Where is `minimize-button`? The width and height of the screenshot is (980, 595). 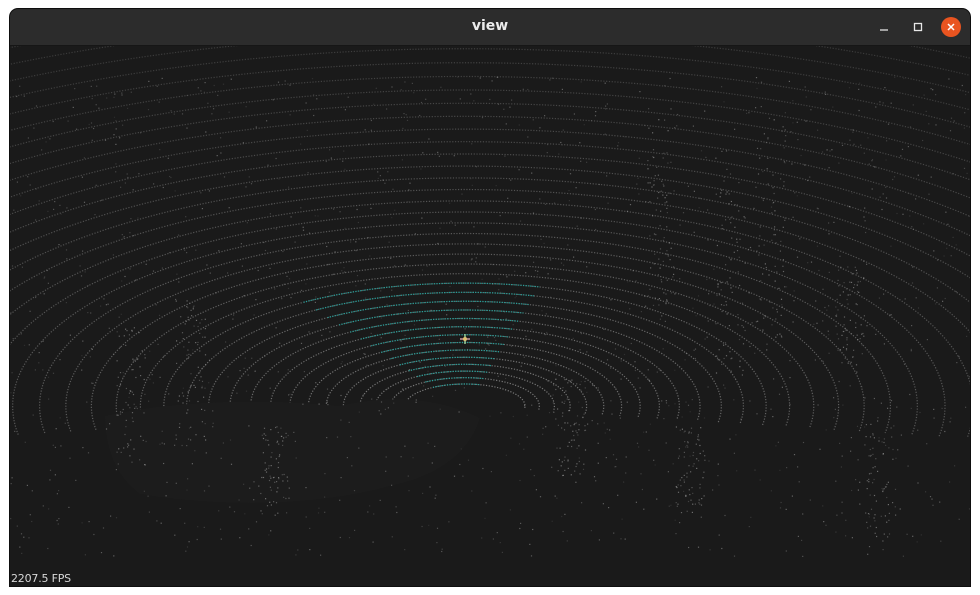 minimize-button is located at coordinates (884, 27).